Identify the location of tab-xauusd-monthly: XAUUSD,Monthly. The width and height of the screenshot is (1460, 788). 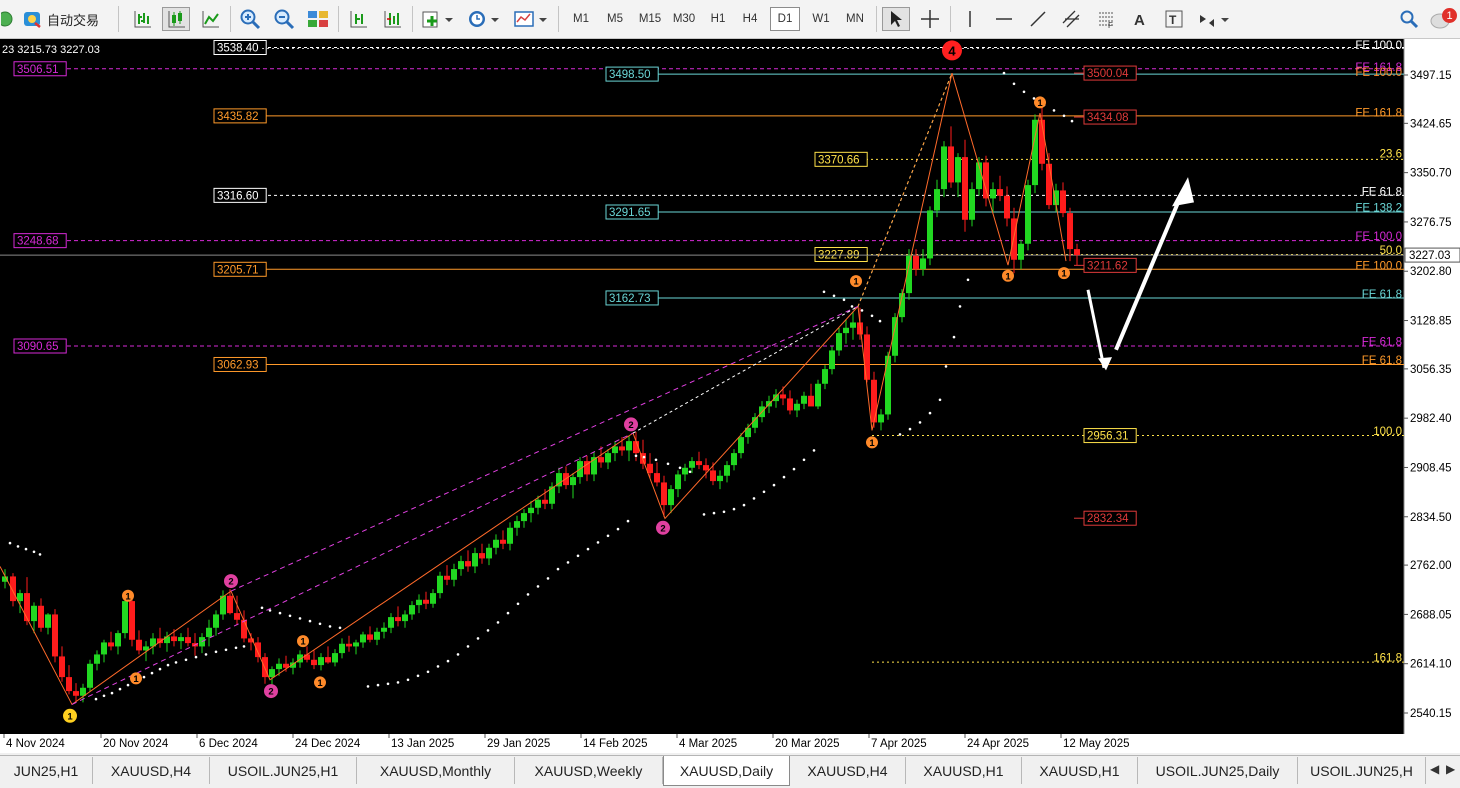
(436, 770).